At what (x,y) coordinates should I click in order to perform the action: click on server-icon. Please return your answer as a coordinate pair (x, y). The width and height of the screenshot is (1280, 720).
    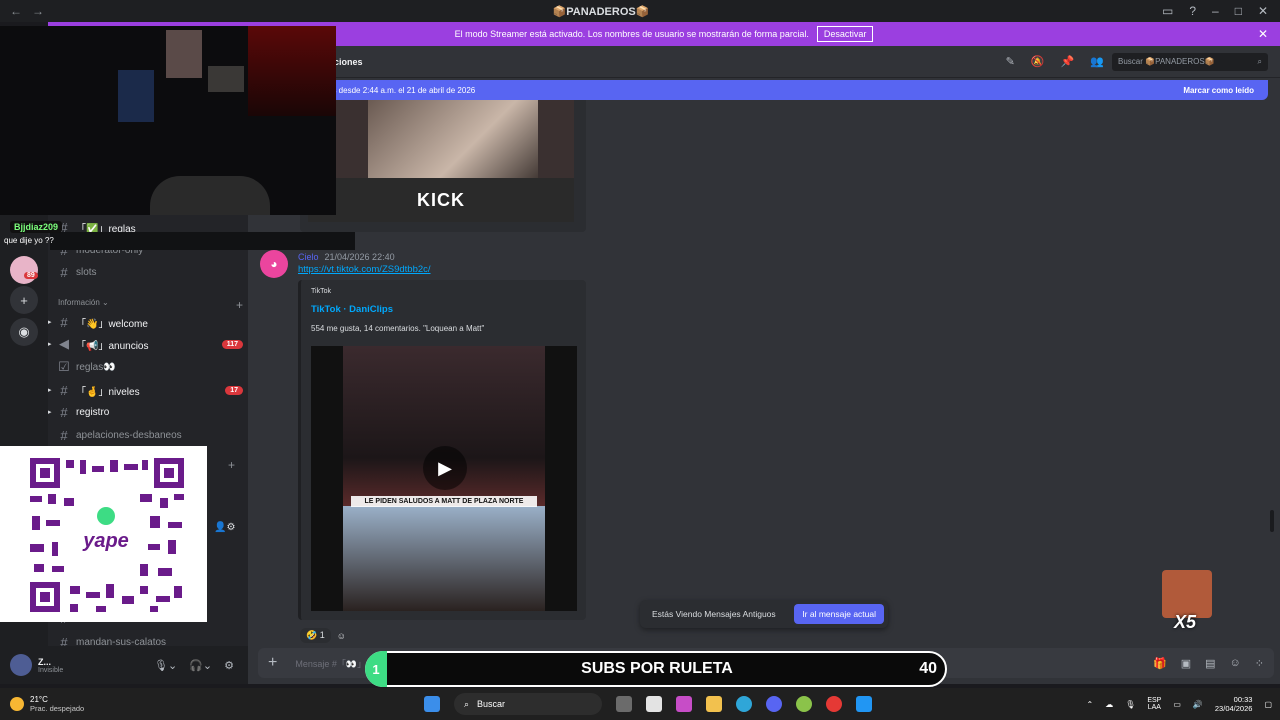
    Looking at the image, I should click on (24, 270).